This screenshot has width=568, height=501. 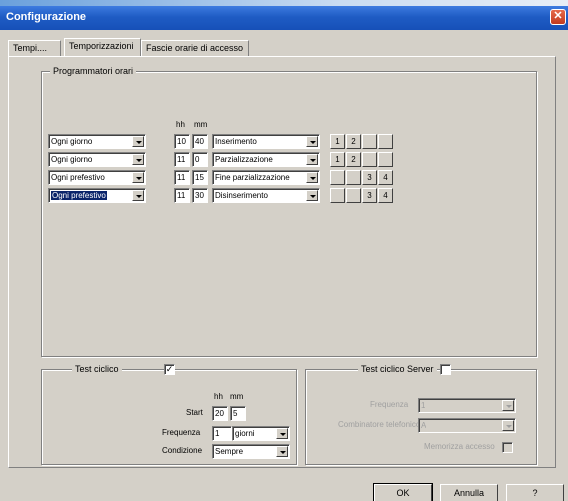 I want to click on hh-field: 10, so click(x=182, y=141).